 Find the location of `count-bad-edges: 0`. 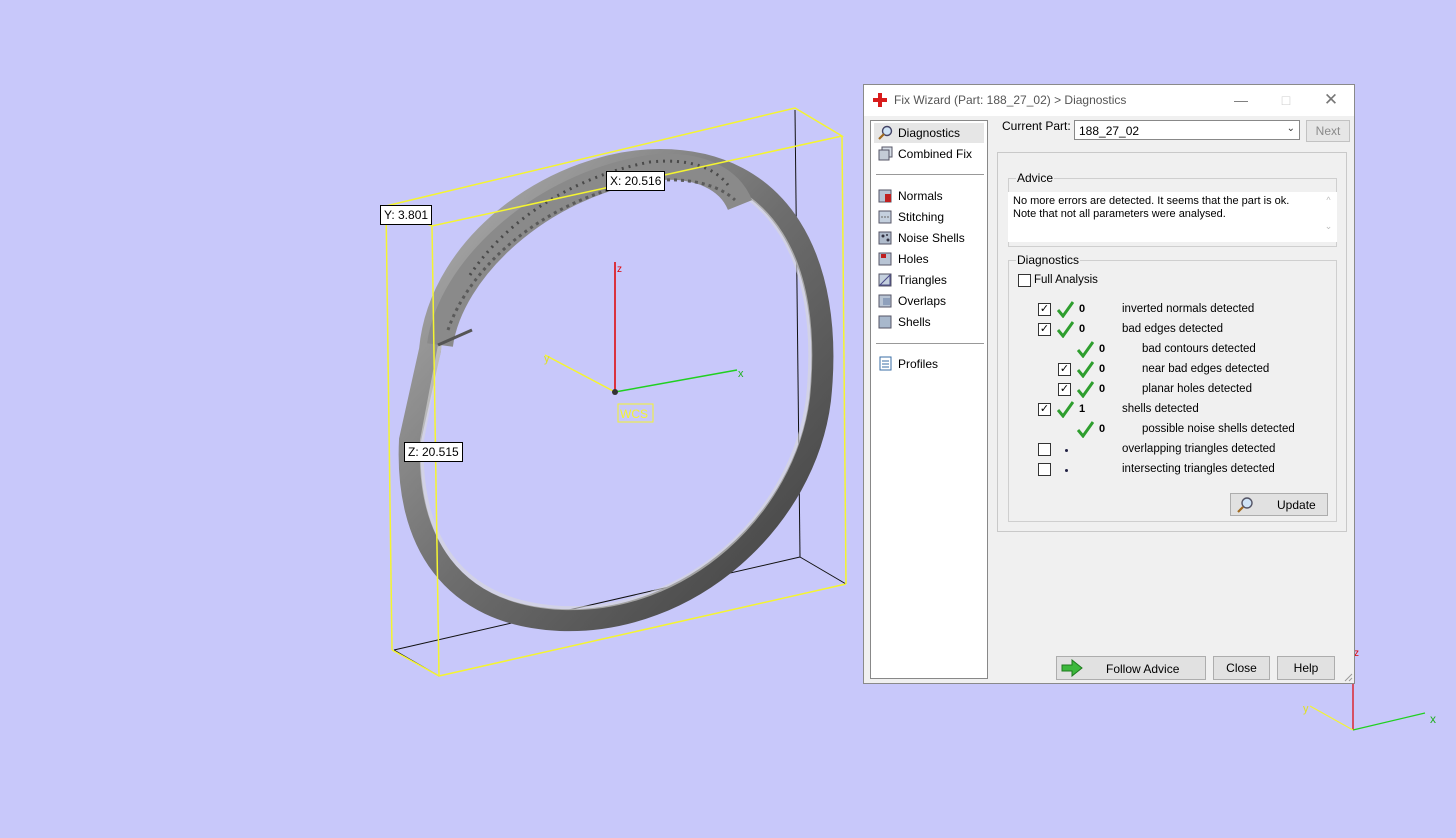

count-bad-edges: 0 is located at coordinates (1082, 329).